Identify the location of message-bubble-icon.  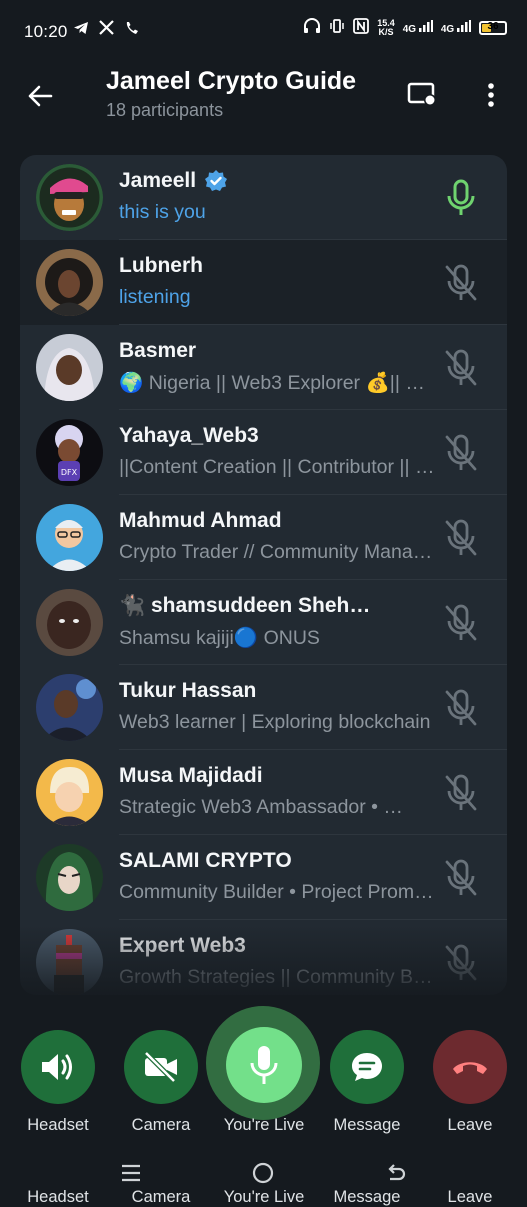
(367, 1067).